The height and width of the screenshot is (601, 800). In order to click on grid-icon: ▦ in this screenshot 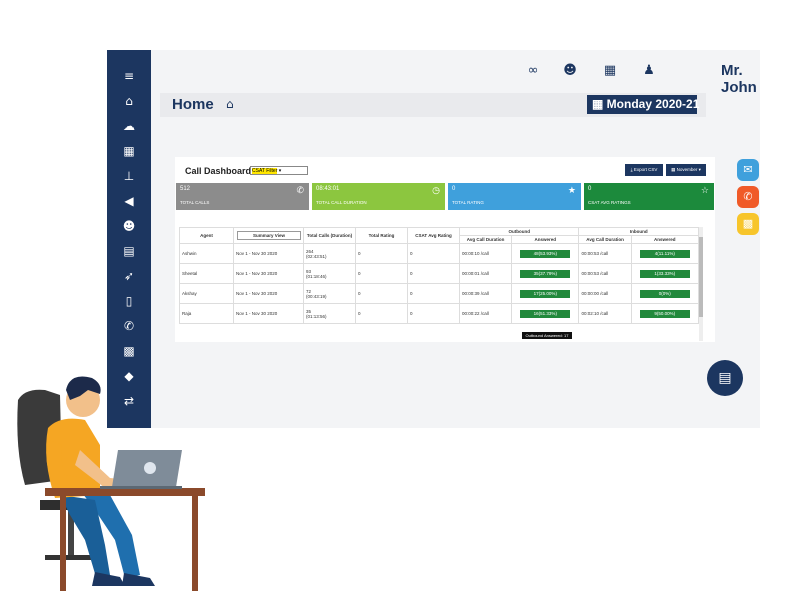, I will do `click(610, 71)`.